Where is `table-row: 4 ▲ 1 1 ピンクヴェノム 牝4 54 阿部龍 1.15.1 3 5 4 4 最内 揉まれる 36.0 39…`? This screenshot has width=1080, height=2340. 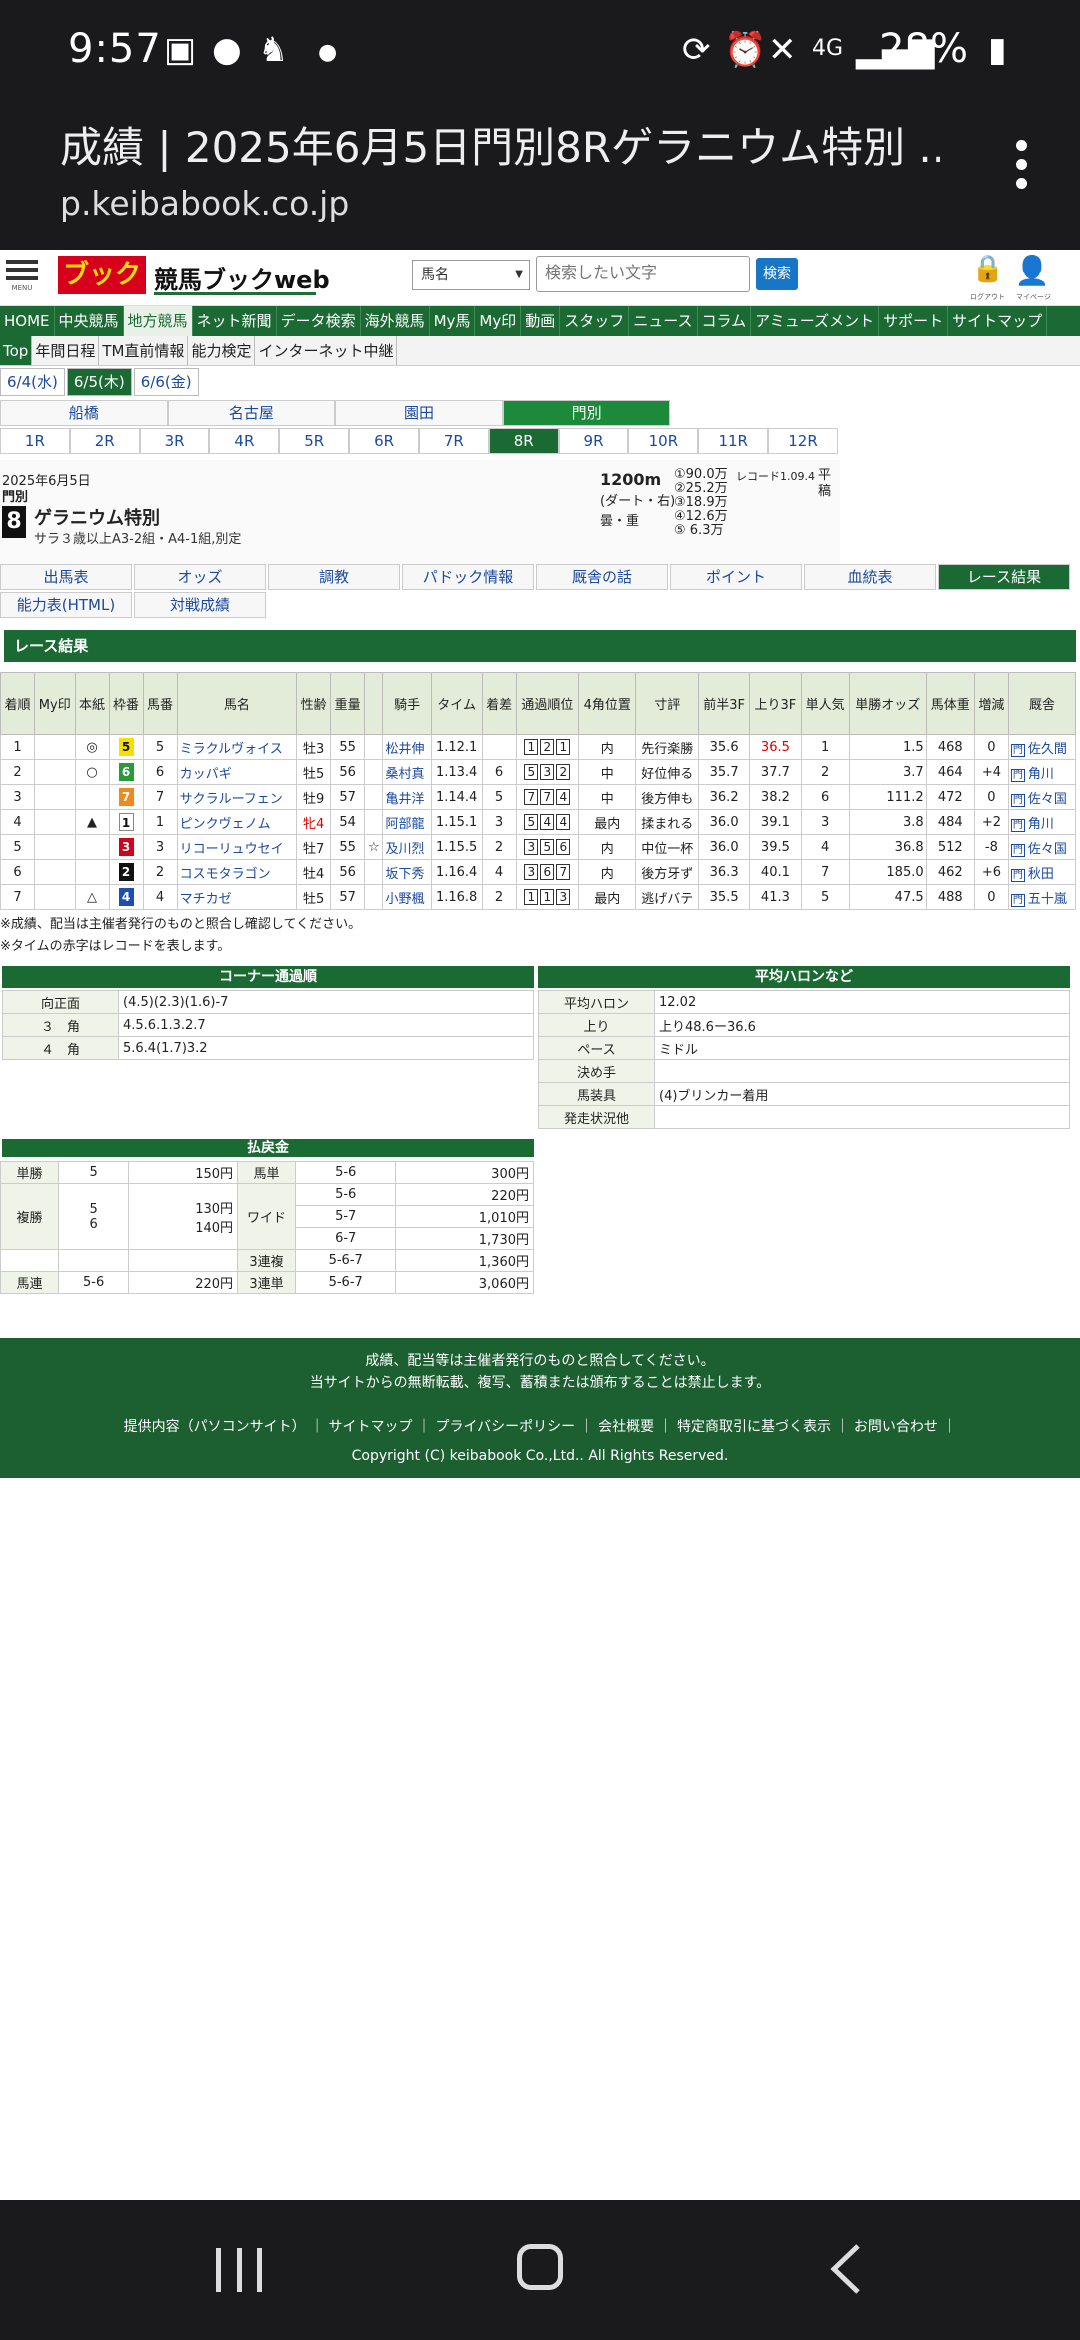 table-row: 4 ▲ 1 1 ピンクヴェノム 牝4 54 阿部龍 1.15.1 3 5 4 4 最内 揉まれる 36.0 39… is located at coordinates (538, 822).